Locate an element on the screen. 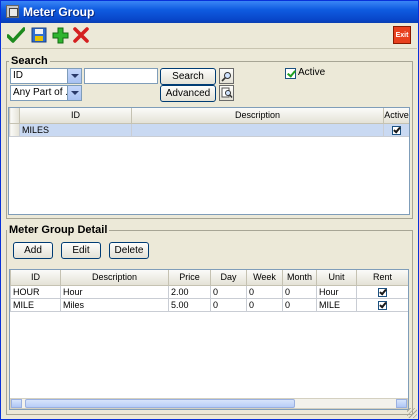 This screenshot has height=420, width=419. title-bar: Meter Group is located at coordinates (209, 12).